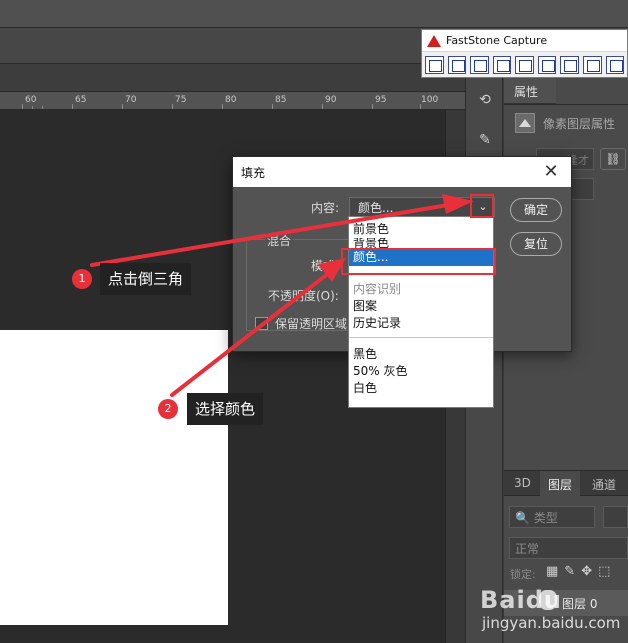 The width and height of the screenshot is (628, 643). I want to click on highlight-box-color-option, so click(418, 261).